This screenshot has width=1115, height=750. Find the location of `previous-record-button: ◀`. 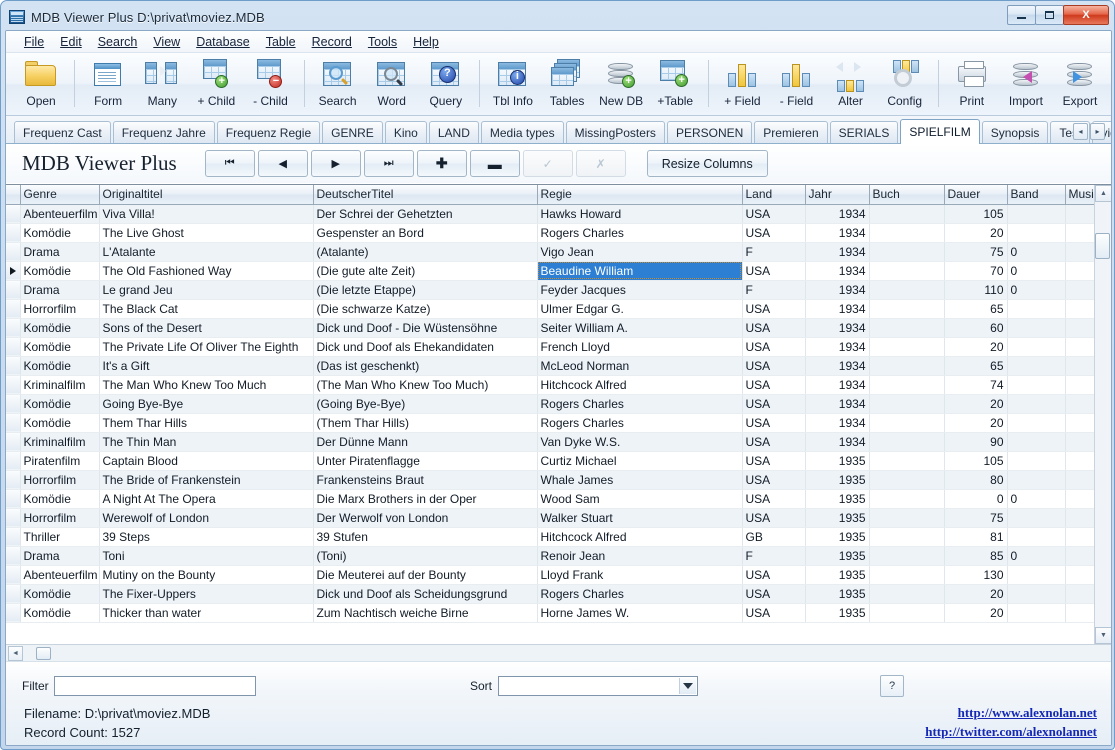

previous-record-button: ◀ is located at coordinates (282, 163).